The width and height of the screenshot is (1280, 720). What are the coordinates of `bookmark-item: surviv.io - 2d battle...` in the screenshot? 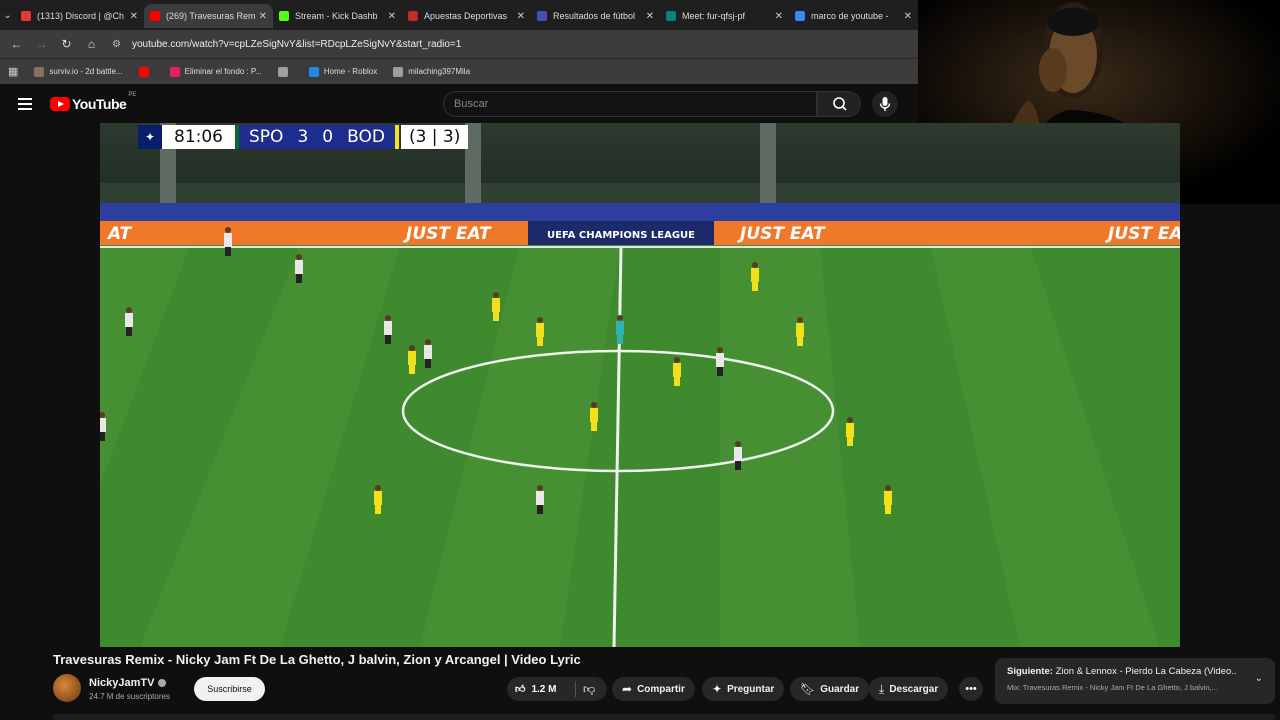 It's located at (78, 71).